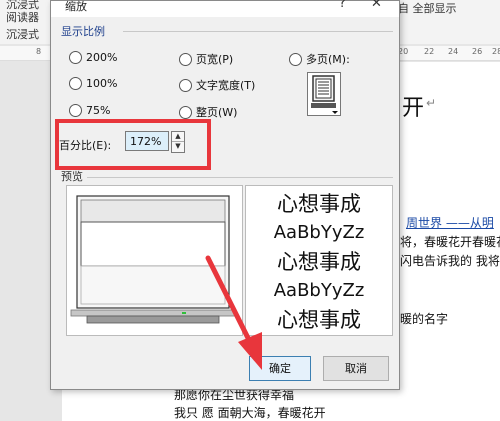 This screenshot has height=421, width=500. Describe the element at coordinates (450, 261) in the screenshot. I see `doc-line: 闪电告诉我的 我将` at that location.